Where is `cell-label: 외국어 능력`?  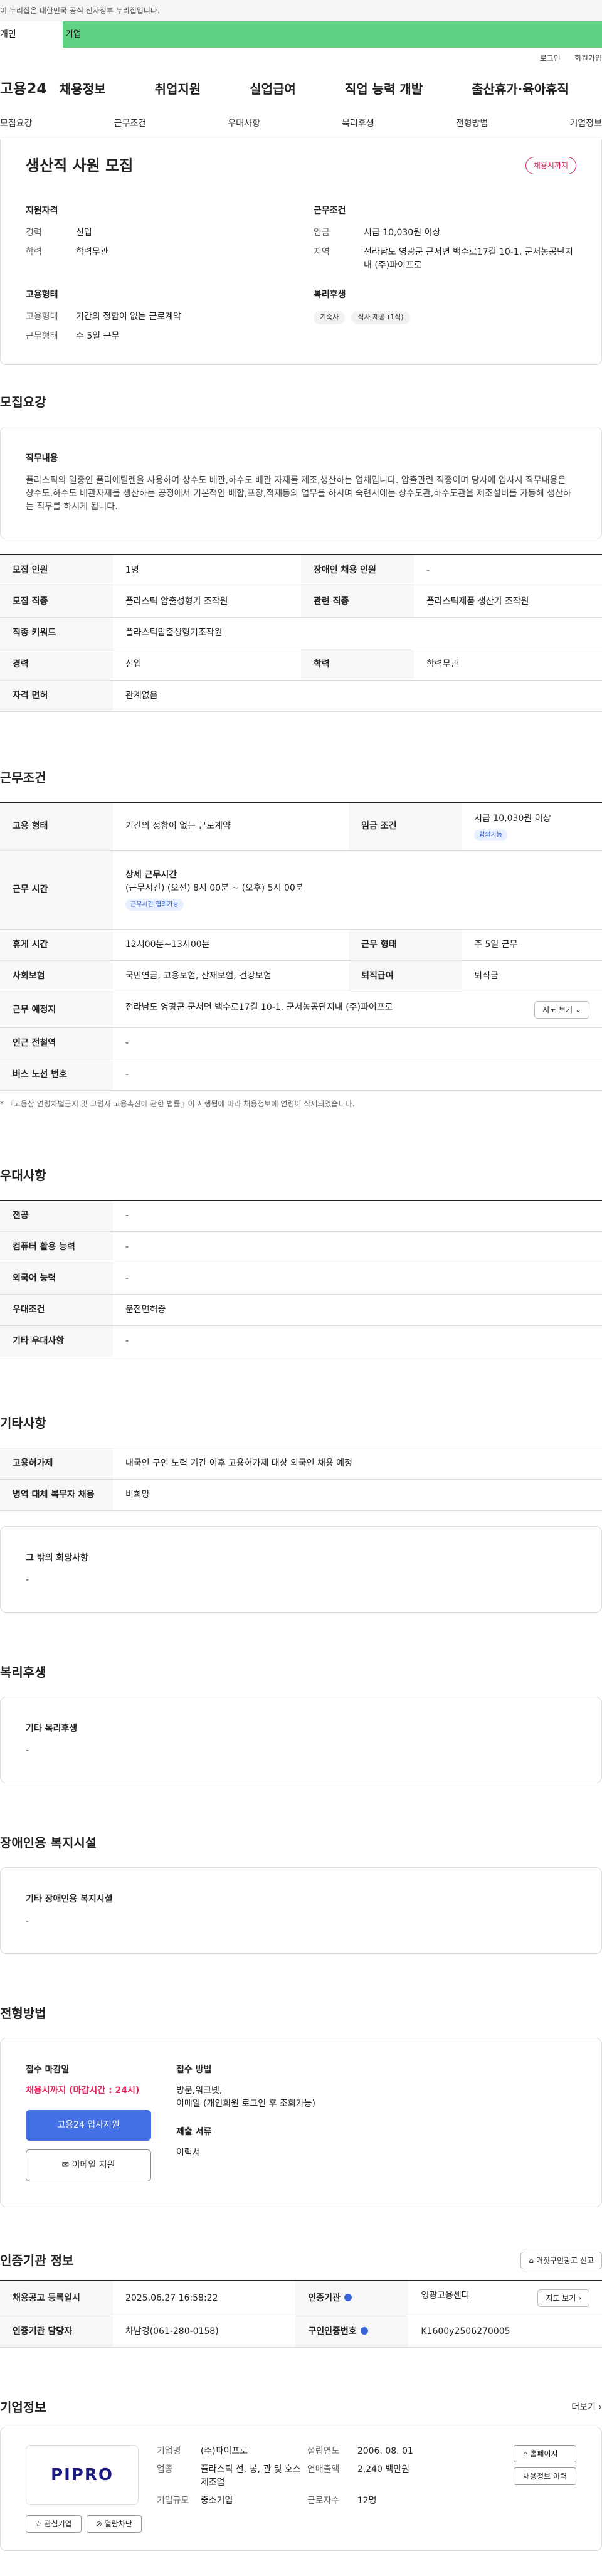 cell-label: 외국어 능력 is located at coordinates (56, 1279).